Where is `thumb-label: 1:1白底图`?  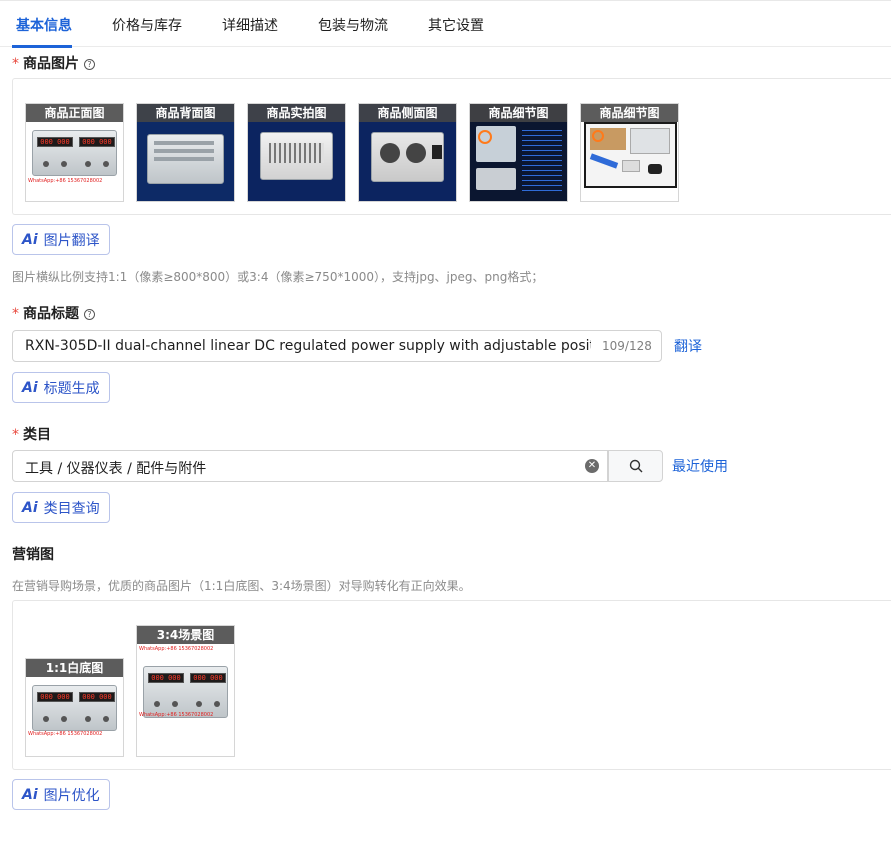
thumb-label: 1:1白底图 is located at coordinates (74, 668).